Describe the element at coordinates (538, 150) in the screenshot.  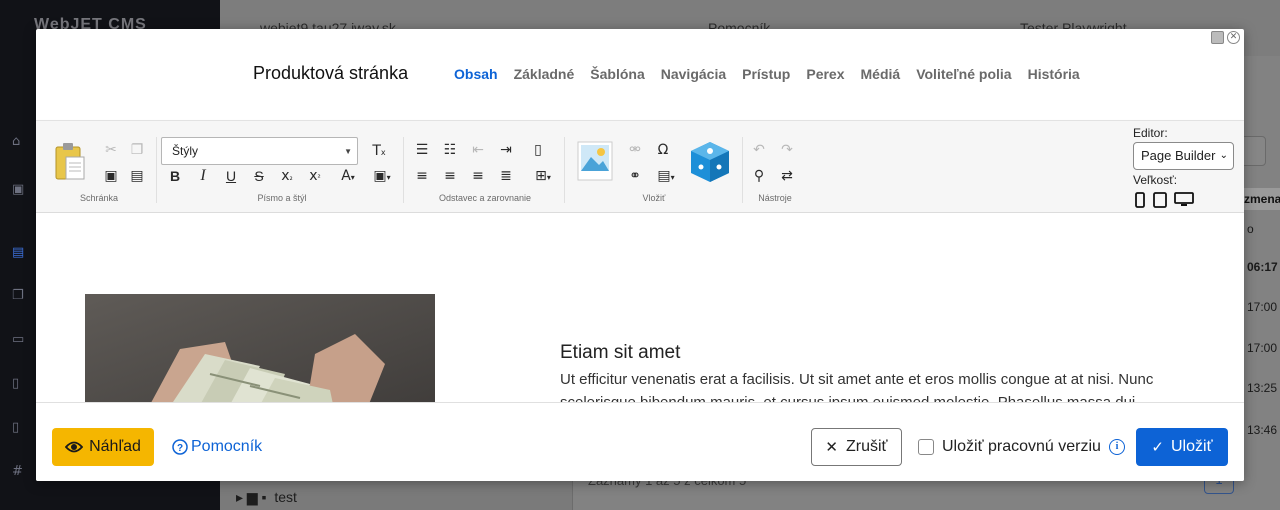
I see `page-break-icon: ▯` at that location.